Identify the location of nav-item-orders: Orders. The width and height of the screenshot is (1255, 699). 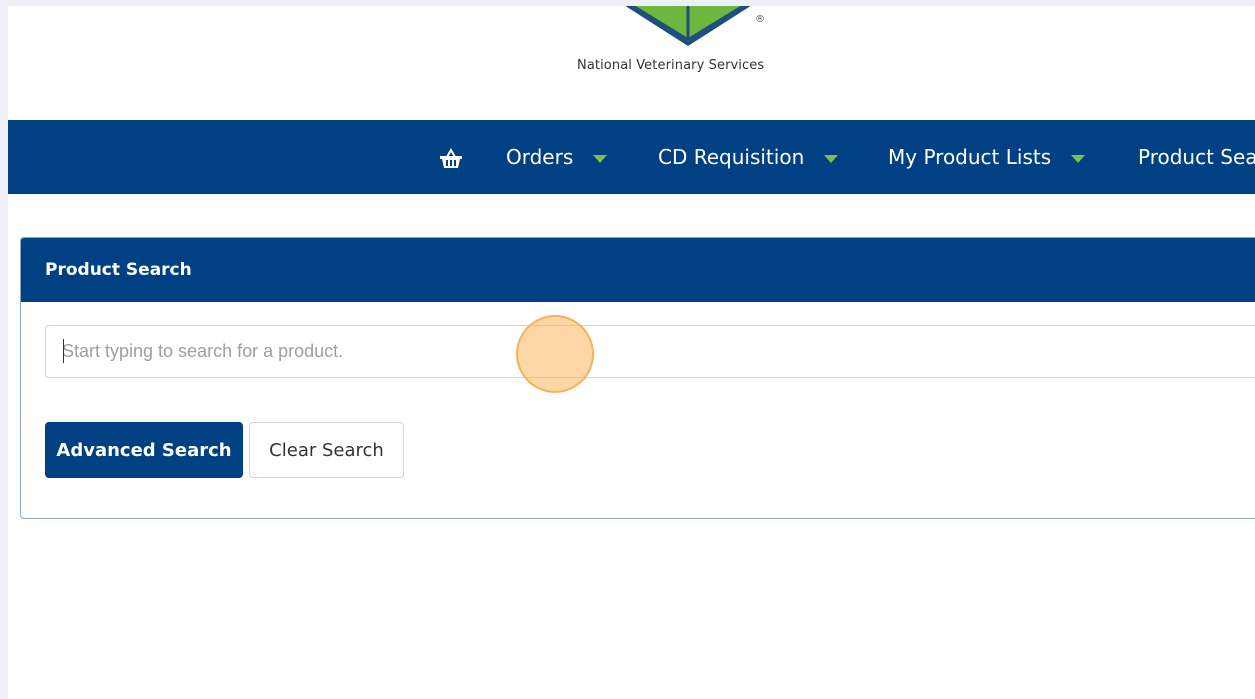
(557, 157).